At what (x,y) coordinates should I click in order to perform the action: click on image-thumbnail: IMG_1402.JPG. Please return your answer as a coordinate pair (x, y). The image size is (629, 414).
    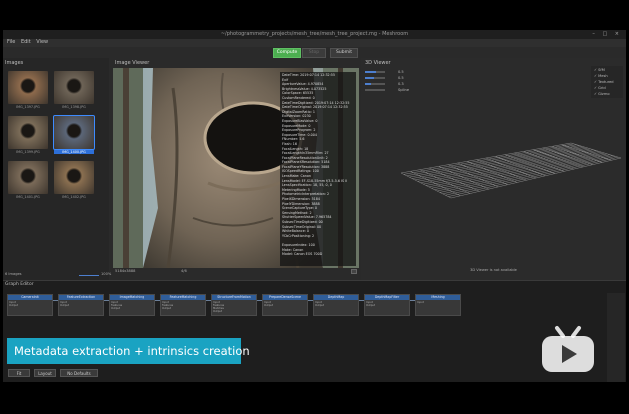
    Looking at the image, I should click on (74, 180).